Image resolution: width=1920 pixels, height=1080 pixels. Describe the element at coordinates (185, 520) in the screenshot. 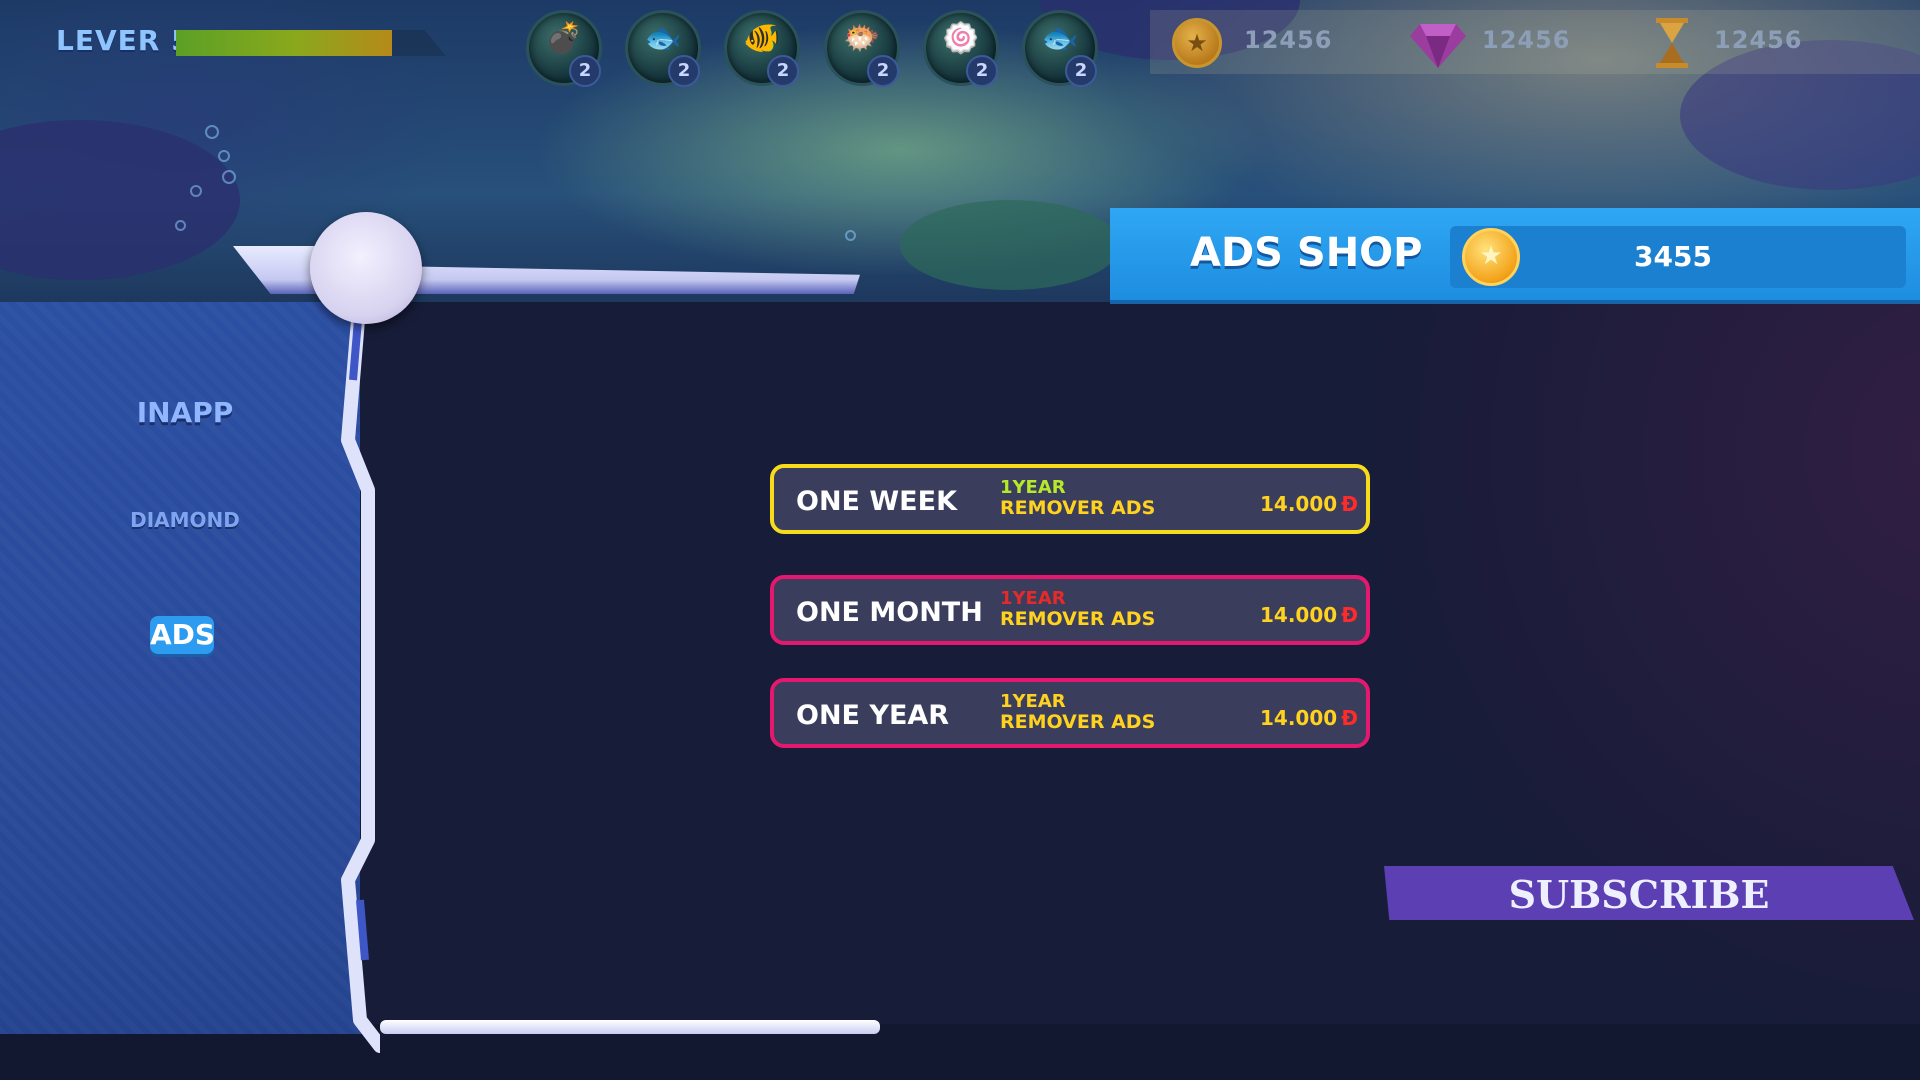

I see `tab-diamond: DIAMOND` at that location.